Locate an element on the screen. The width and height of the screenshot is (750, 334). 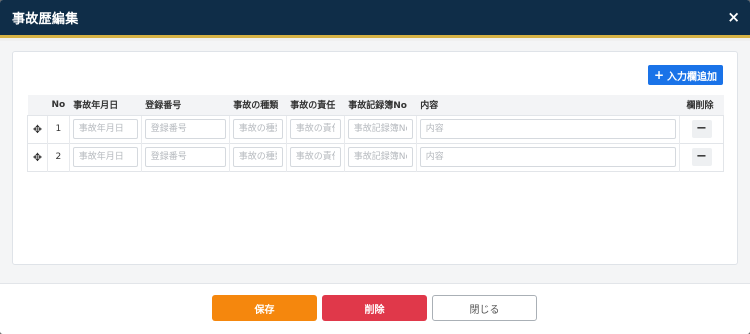
close-button: 閉じる is located at coordinates (484, 308).